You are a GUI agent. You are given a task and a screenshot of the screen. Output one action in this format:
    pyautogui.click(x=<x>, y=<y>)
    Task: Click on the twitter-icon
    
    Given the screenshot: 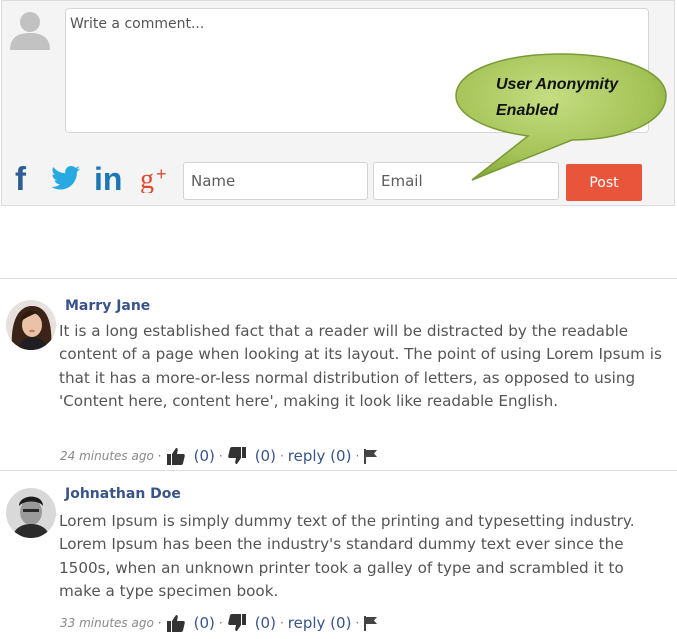 What is the action you would take?
    pyautogui.click(x=65, y=178)
    